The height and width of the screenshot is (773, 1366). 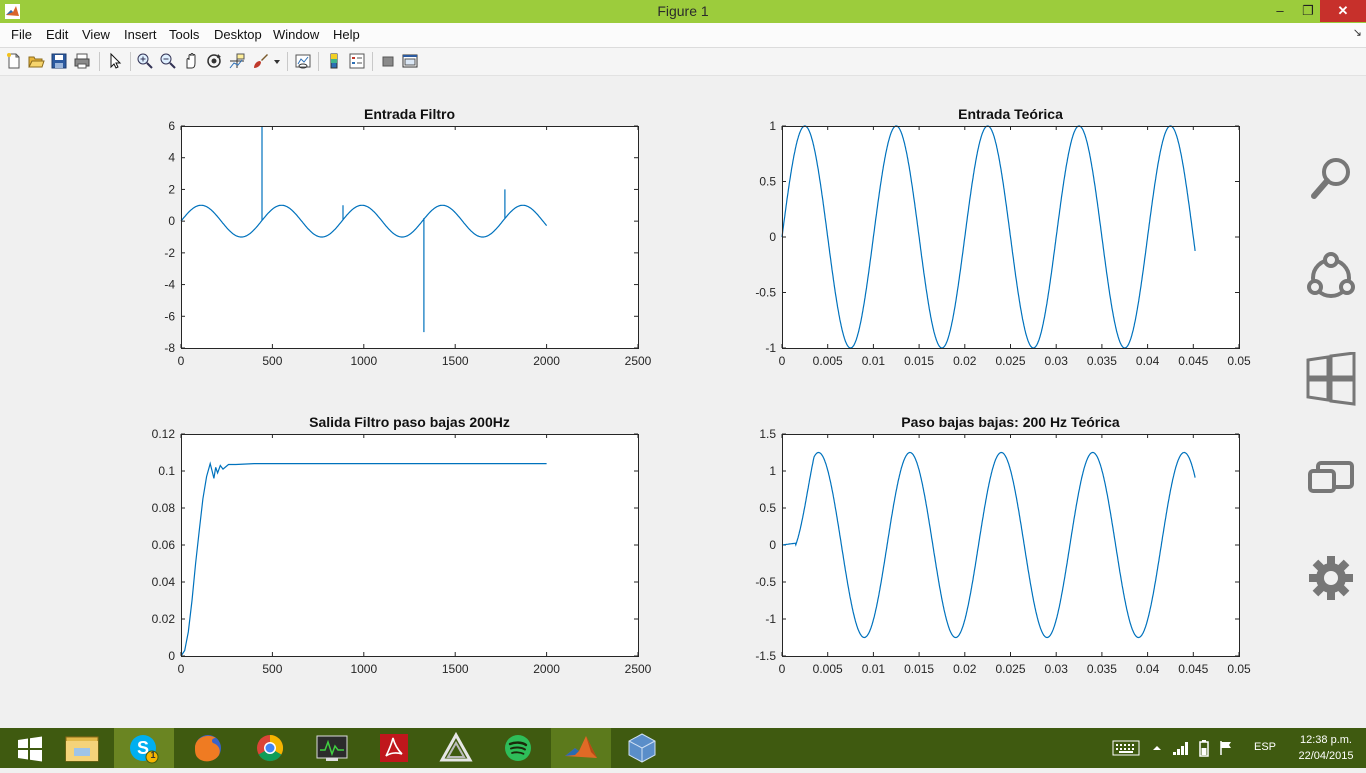 I want to click on skype-notification-badge: 1, so click(x=153, y=755).